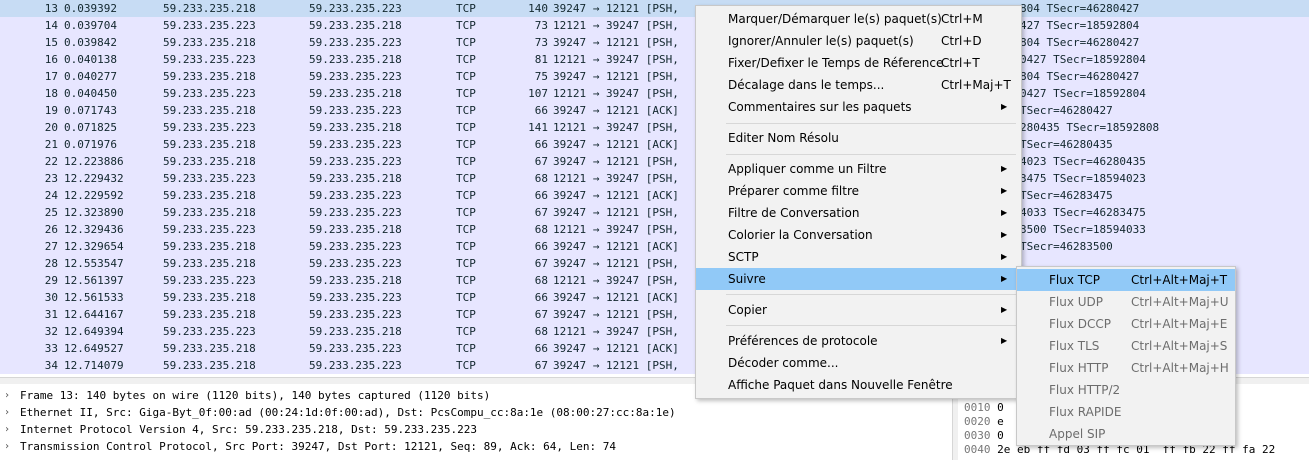 The image size is (1309, 460). What do you see at coordinates (858, 235) in the screenshot?
I see `menu-item-colorier-la-conversation: Colorier la Conversation ▶` at bounding box center [858, 235].